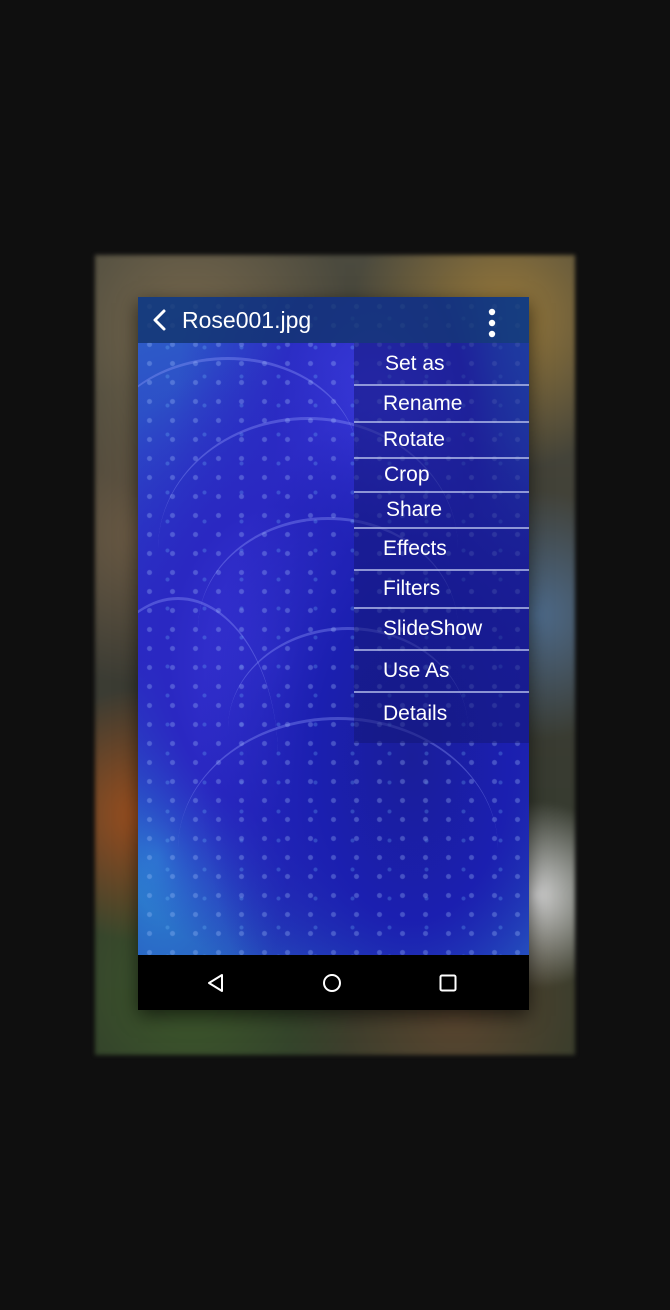  Describe the element at coordinates (415, 548) in the screenshot. I see `menu-item-label: Effects` at that location.